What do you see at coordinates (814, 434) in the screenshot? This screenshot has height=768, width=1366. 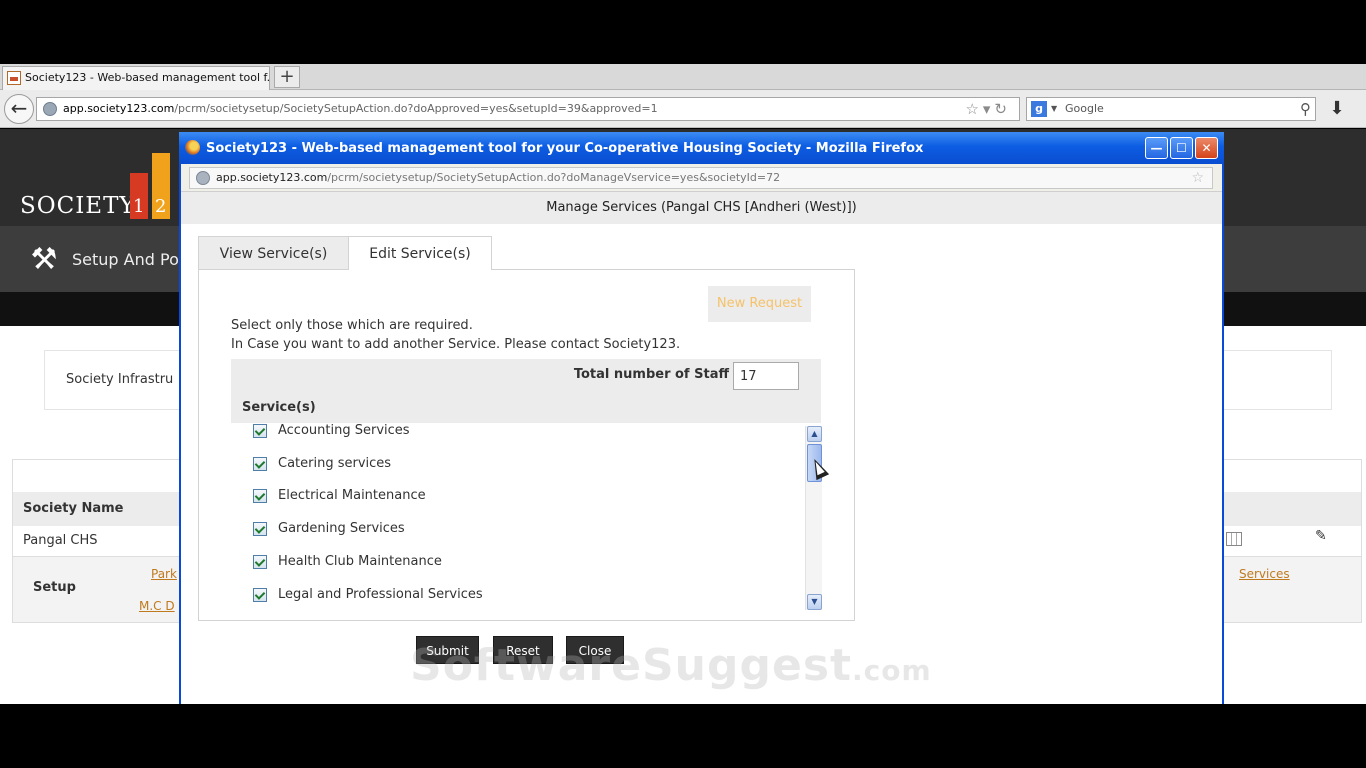 I see `scroll-up-arrow-icon: ▲` at bounding box center [814, 434].